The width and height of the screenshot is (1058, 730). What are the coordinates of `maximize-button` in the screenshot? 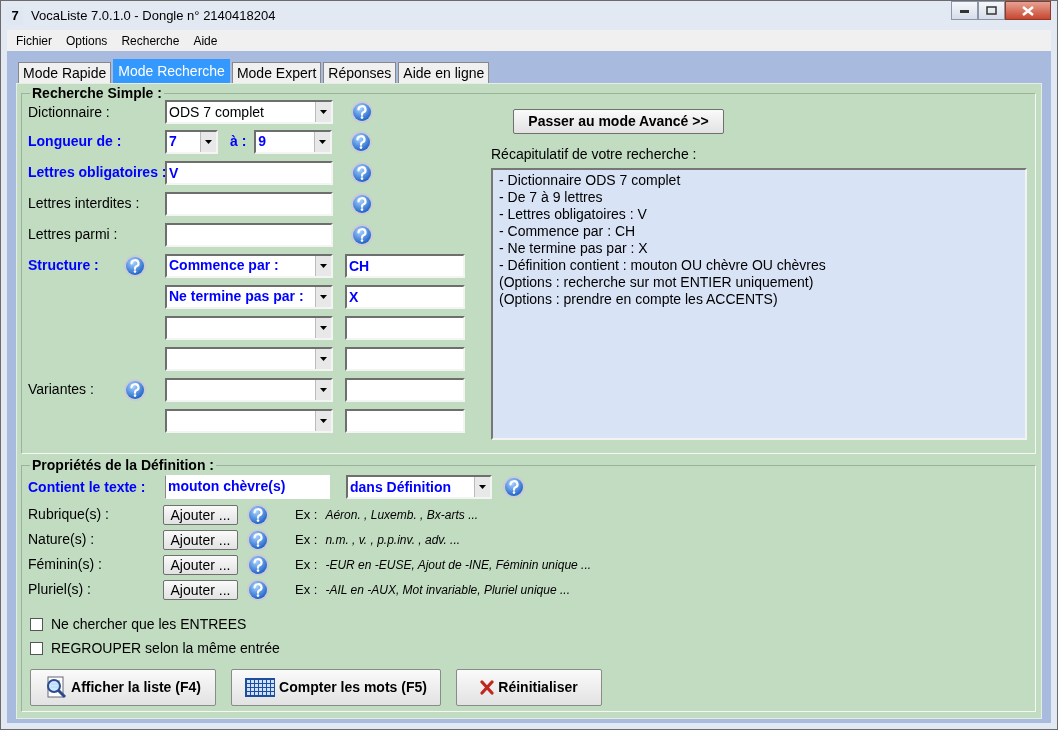 It's located at (991, 10).